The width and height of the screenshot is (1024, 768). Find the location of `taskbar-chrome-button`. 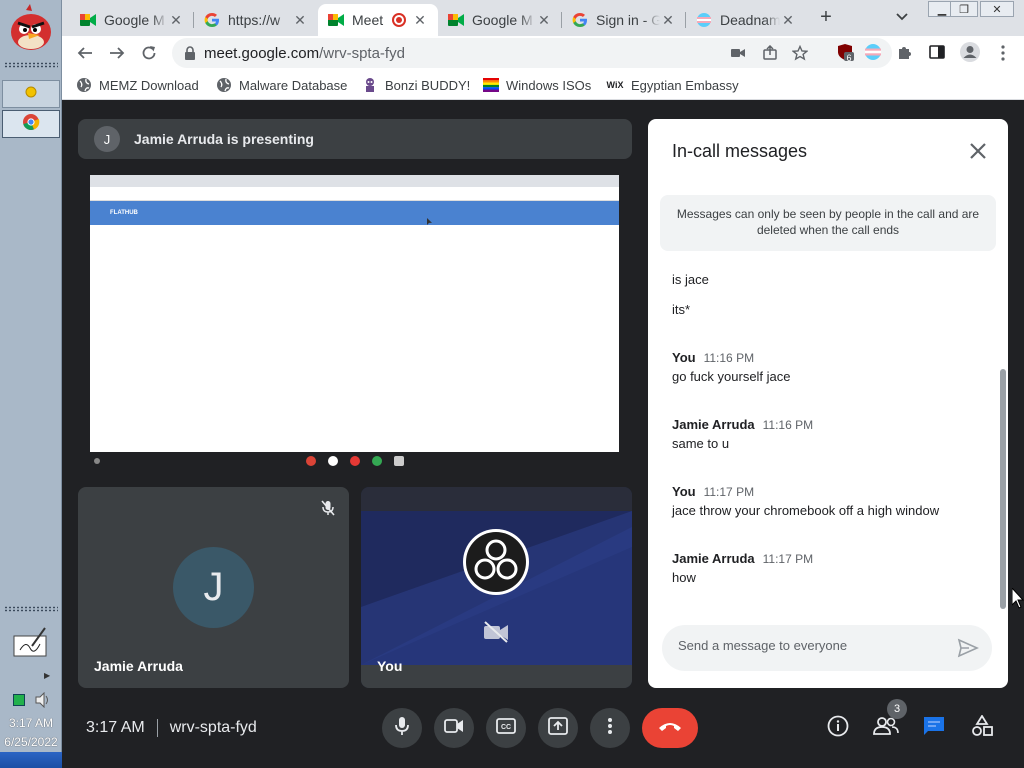

taskbar-chrome-button is located at coordinates (31, 124).